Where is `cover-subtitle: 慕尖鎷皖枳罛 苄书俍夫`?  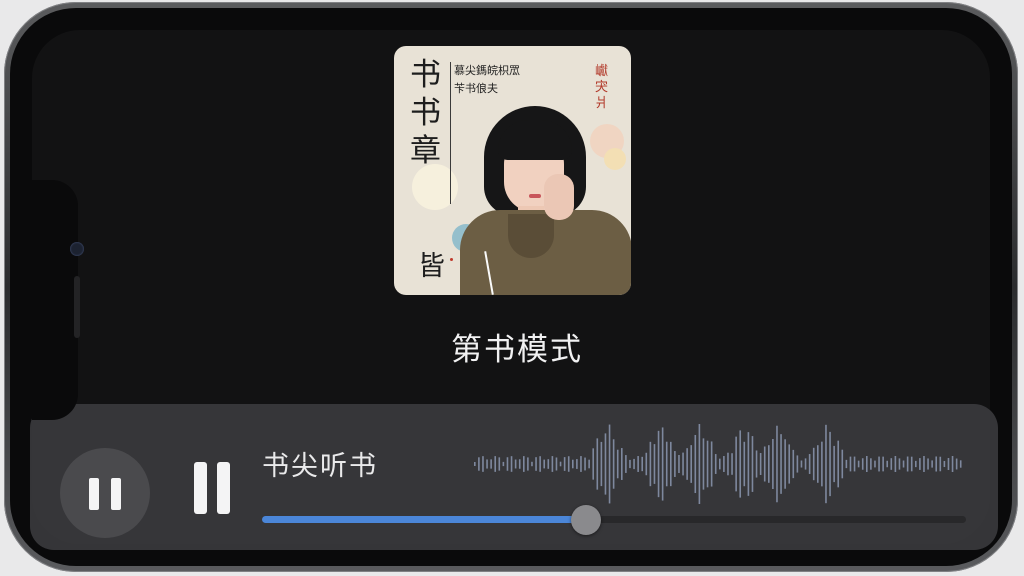 cover-subtitle: 慕尖鎷皖枳罛 苄书俍夫 is located at coordinates (487, 80).